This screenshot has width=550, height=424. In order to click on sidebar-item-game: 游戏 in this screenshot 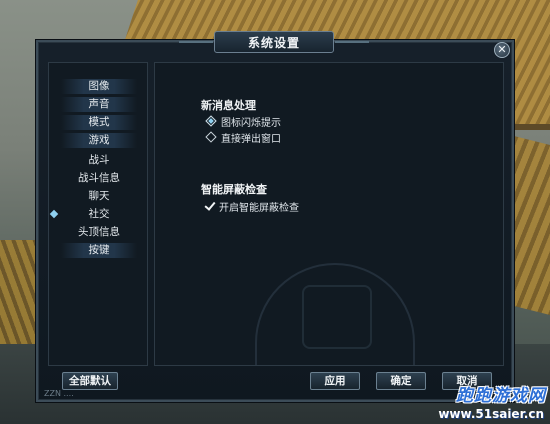, I will do `click(99, 140)`.